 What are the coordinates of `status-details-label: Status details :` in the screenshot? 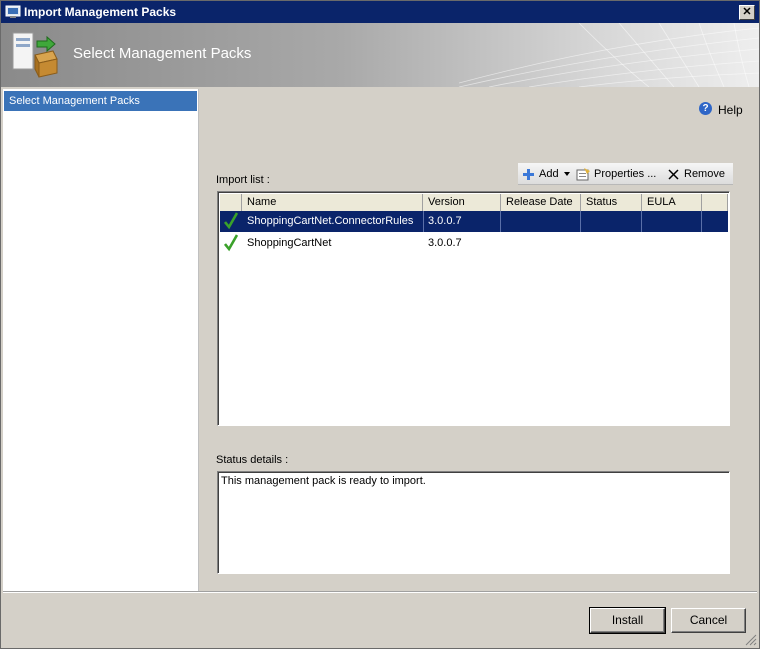 It's located at (252, 460).